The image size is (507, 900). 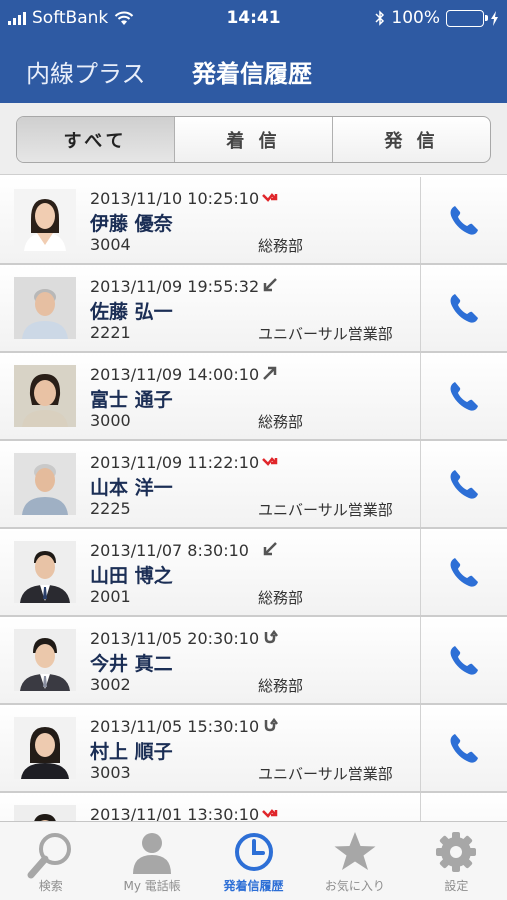 I want to click on clock-icon, so click(x=253, y=852).